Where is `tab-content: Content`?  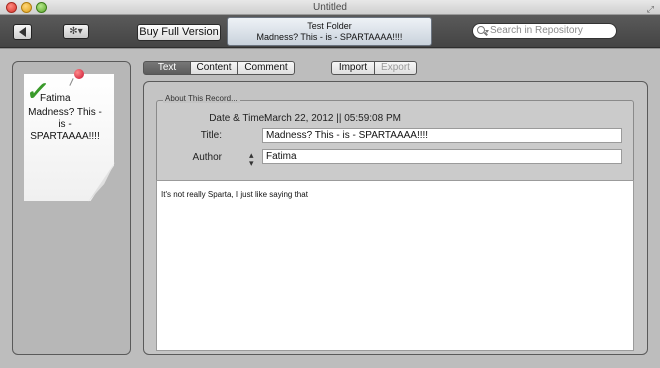 tab-content: Content is located at coordinates (214, 68).